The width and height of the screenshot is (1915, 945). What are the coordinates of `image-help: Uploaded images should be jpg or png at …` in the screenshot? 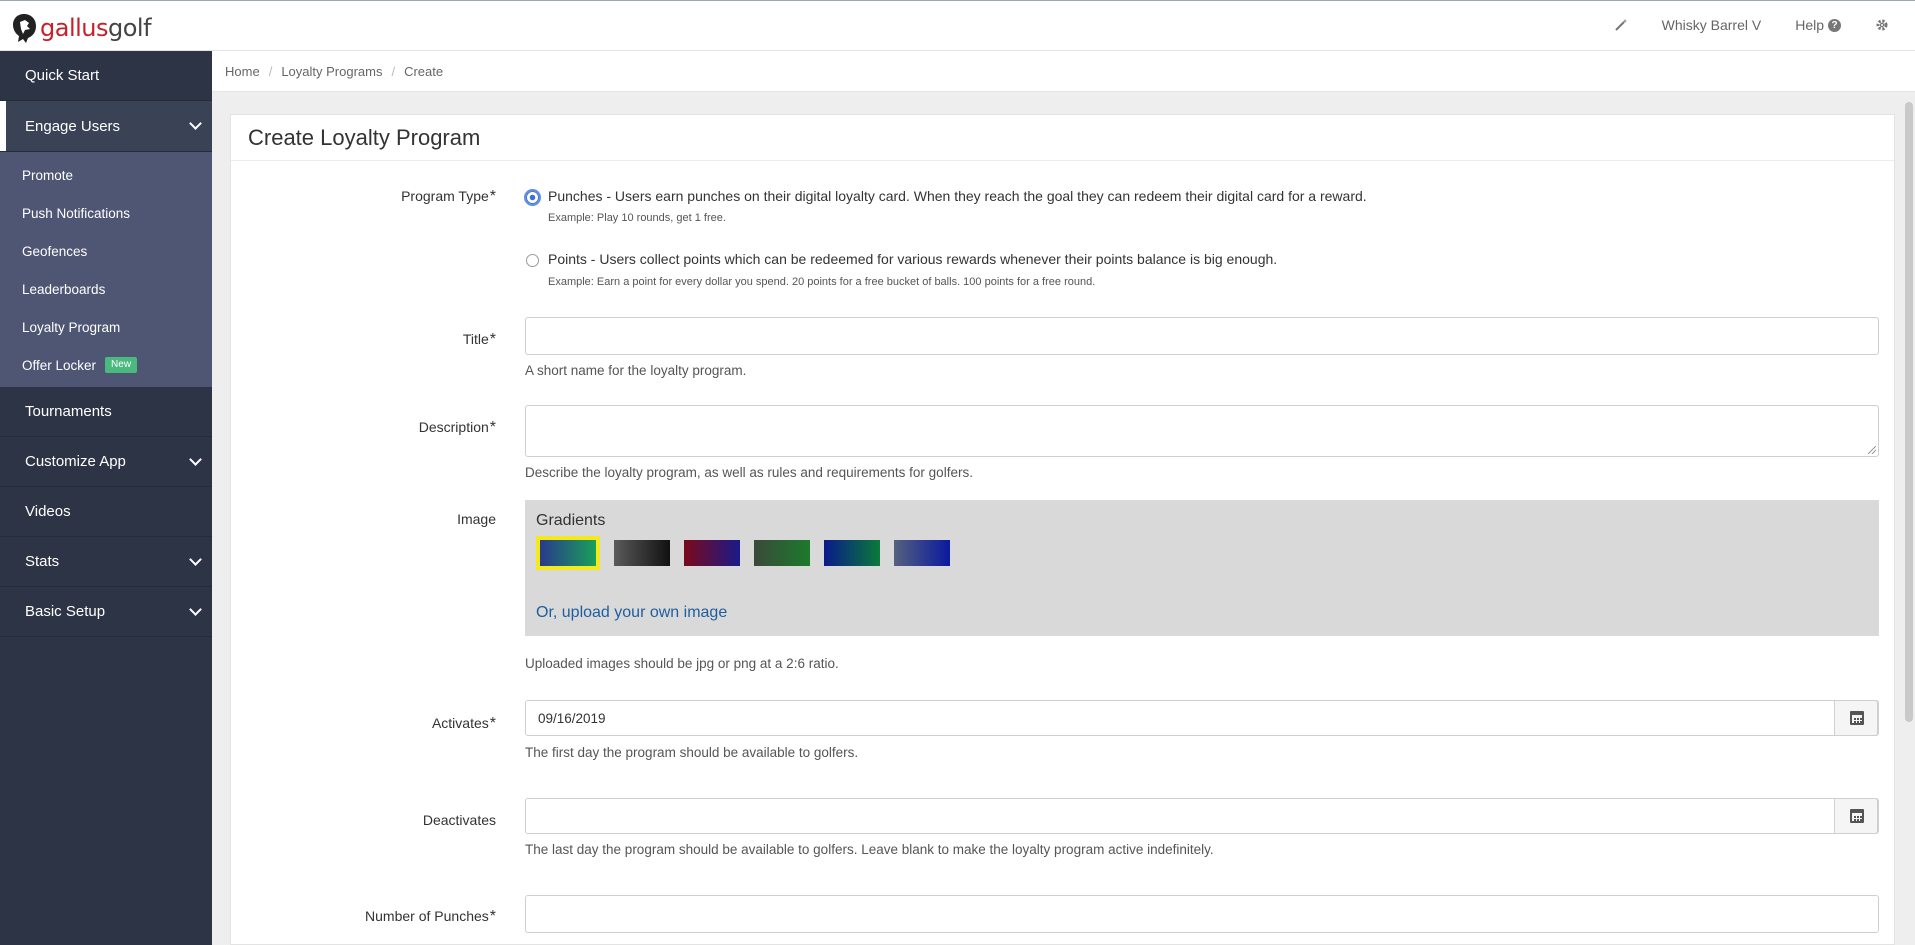 It's located at (682, 663).